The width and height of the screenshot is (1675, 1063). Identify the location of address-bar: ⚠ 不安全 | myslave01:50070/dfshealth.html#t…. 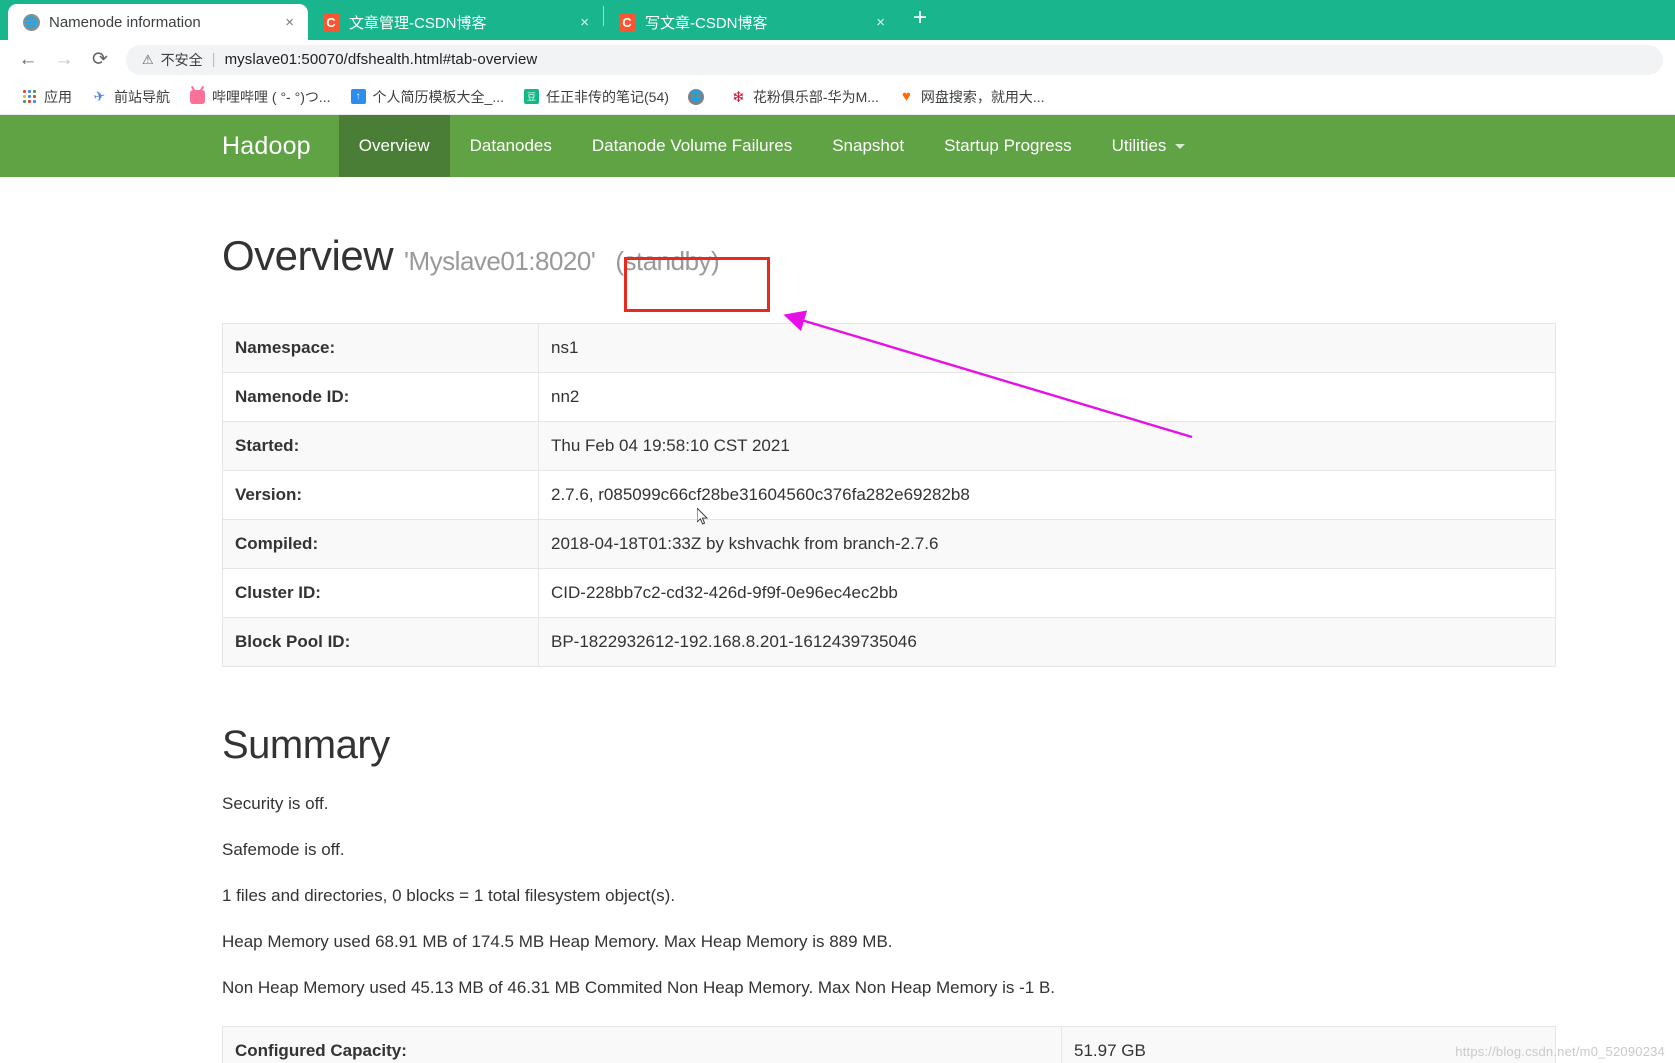
(894, 59).